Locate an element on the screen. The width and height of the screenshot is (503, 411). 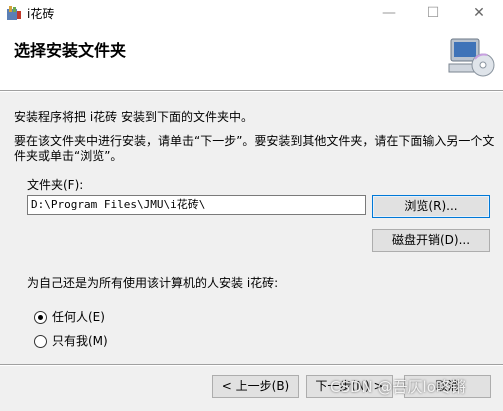
radio-dot-icon is located at coordinates (40, 317).